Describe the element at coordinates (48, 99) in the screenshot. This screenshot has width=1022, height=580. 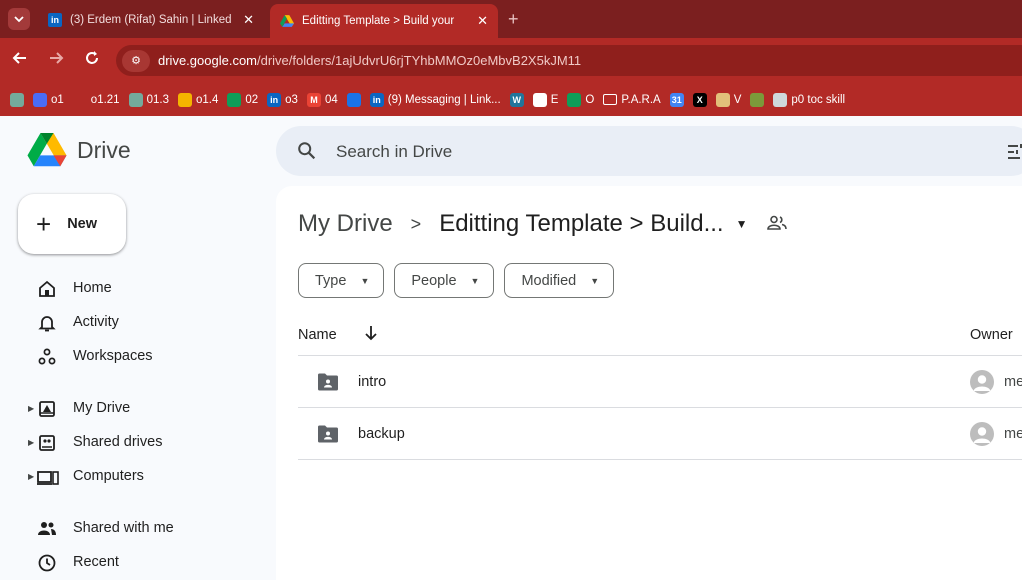
I see `bookmark-item: o1` at that location.